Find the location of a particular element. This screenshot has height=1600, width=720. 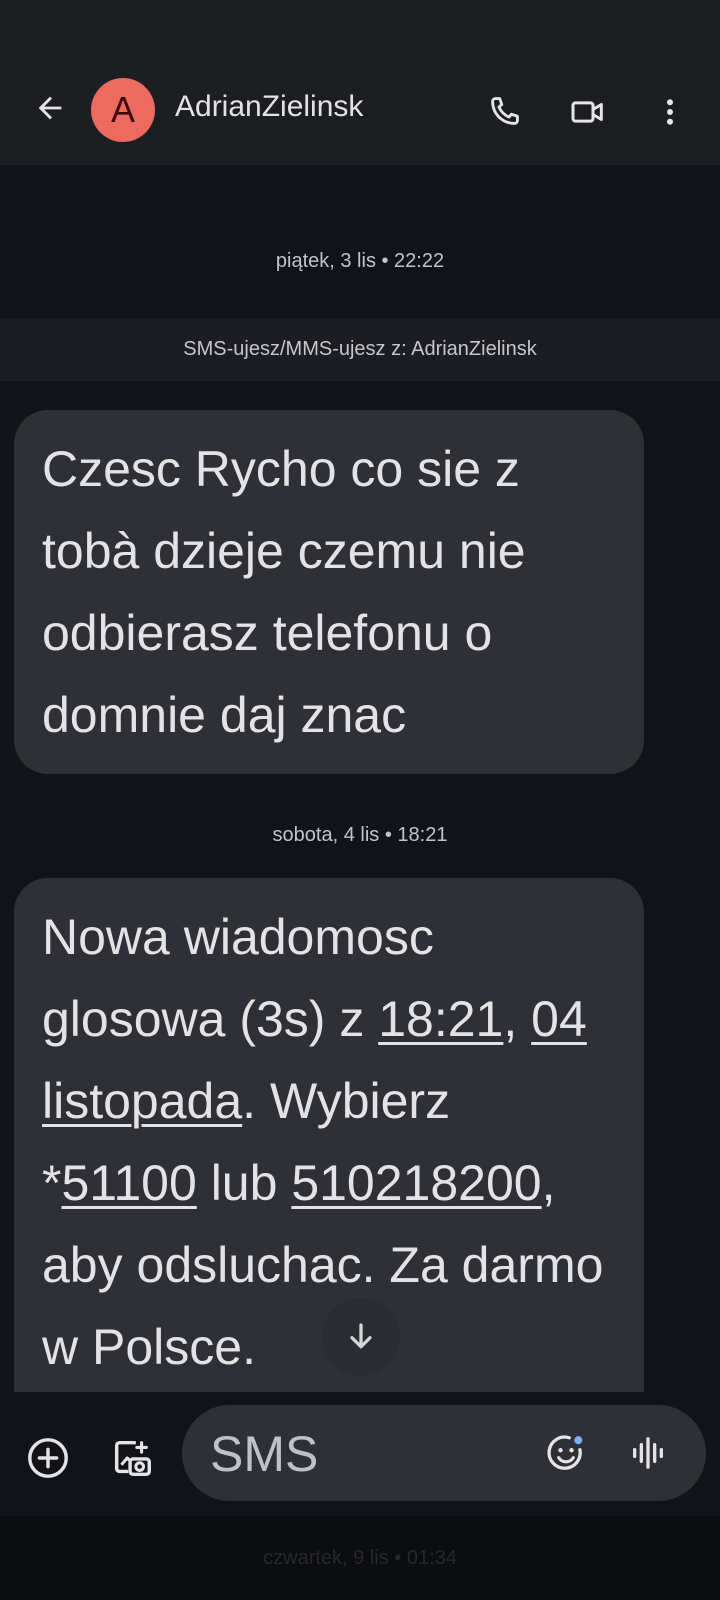

add-circle-icon is located at coordinates (48, 1458).